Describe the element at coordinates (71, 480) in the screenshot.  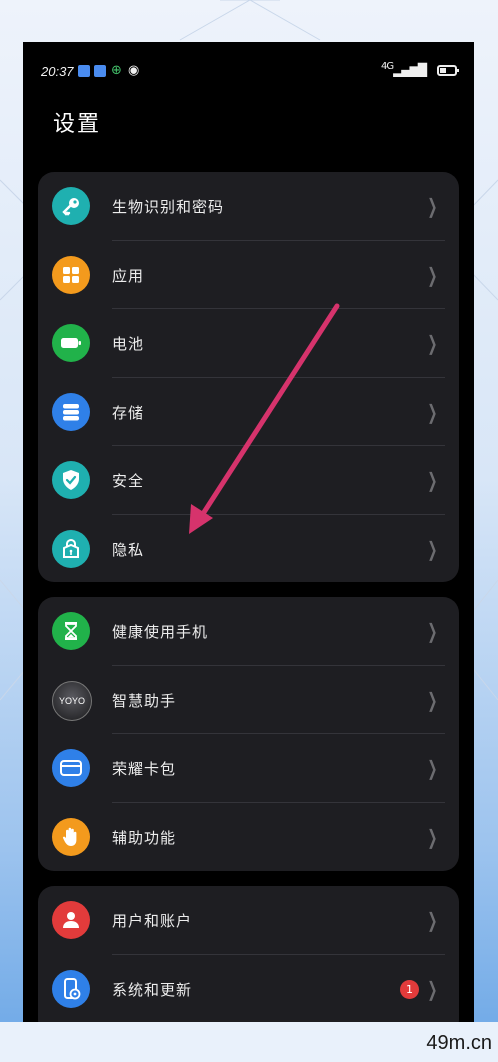
I see `shield-check-icon` at that location.